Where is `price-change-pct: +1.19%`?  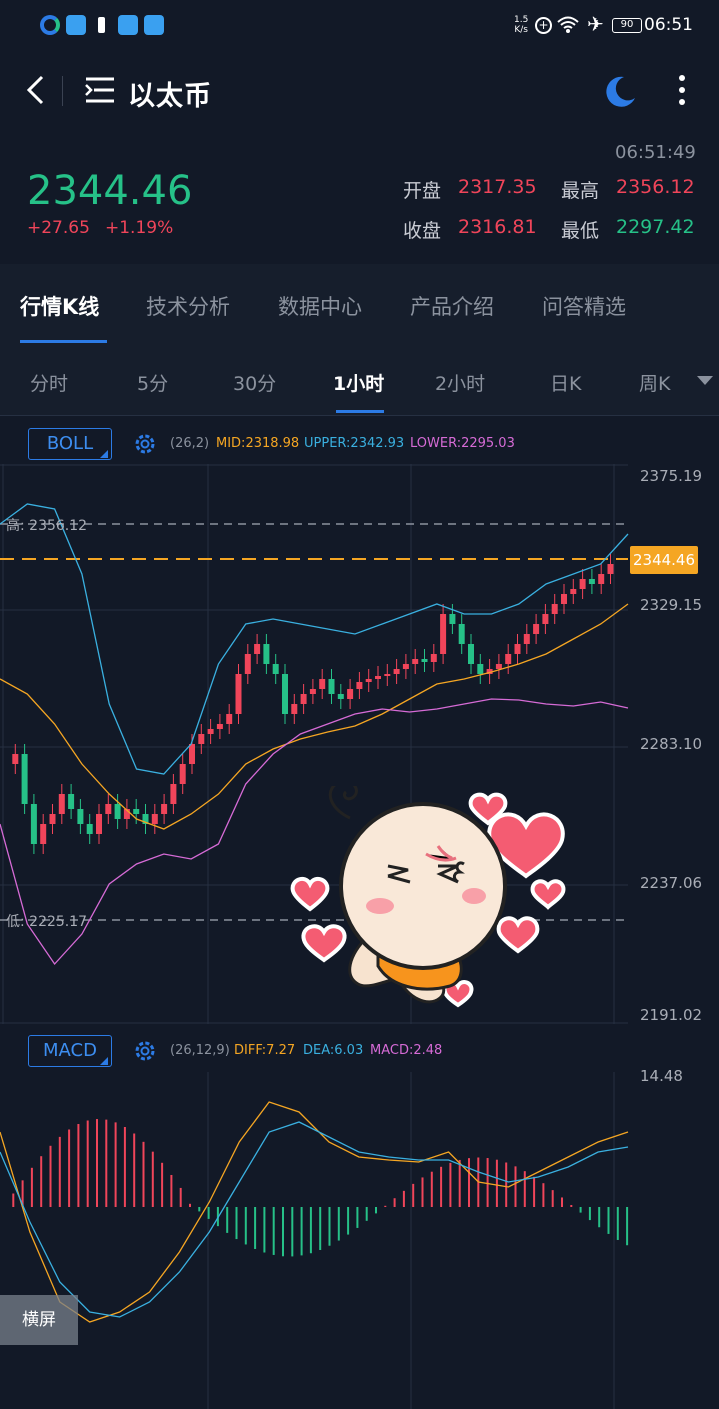 price-change-pct: +1.19% is located at coordinates (139, 228).